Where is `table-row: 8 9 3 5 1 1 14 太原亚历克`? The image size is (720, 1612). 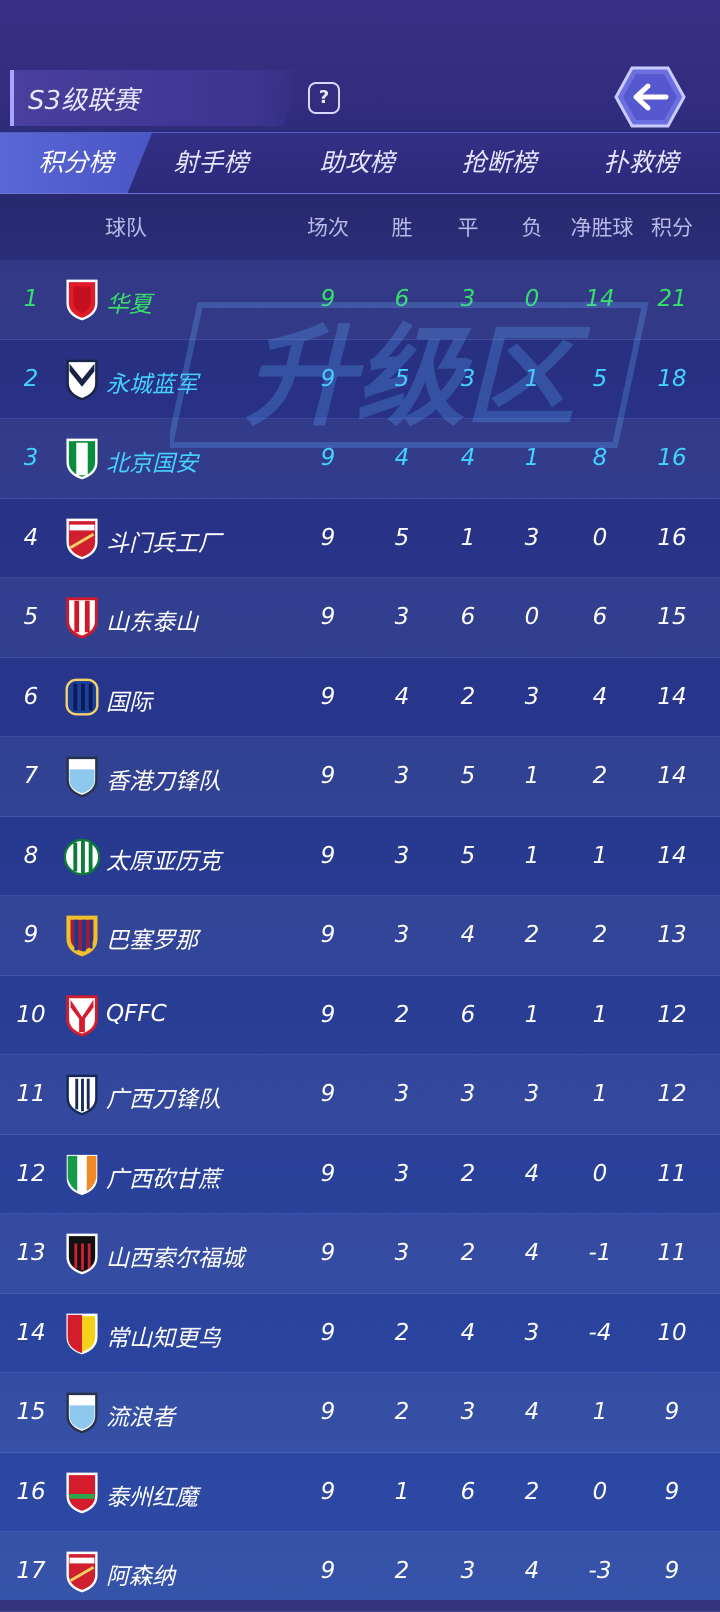 table-row: 8 9 3 5 1 1 14 太原亚历克 is located at coordinates (360, 856).